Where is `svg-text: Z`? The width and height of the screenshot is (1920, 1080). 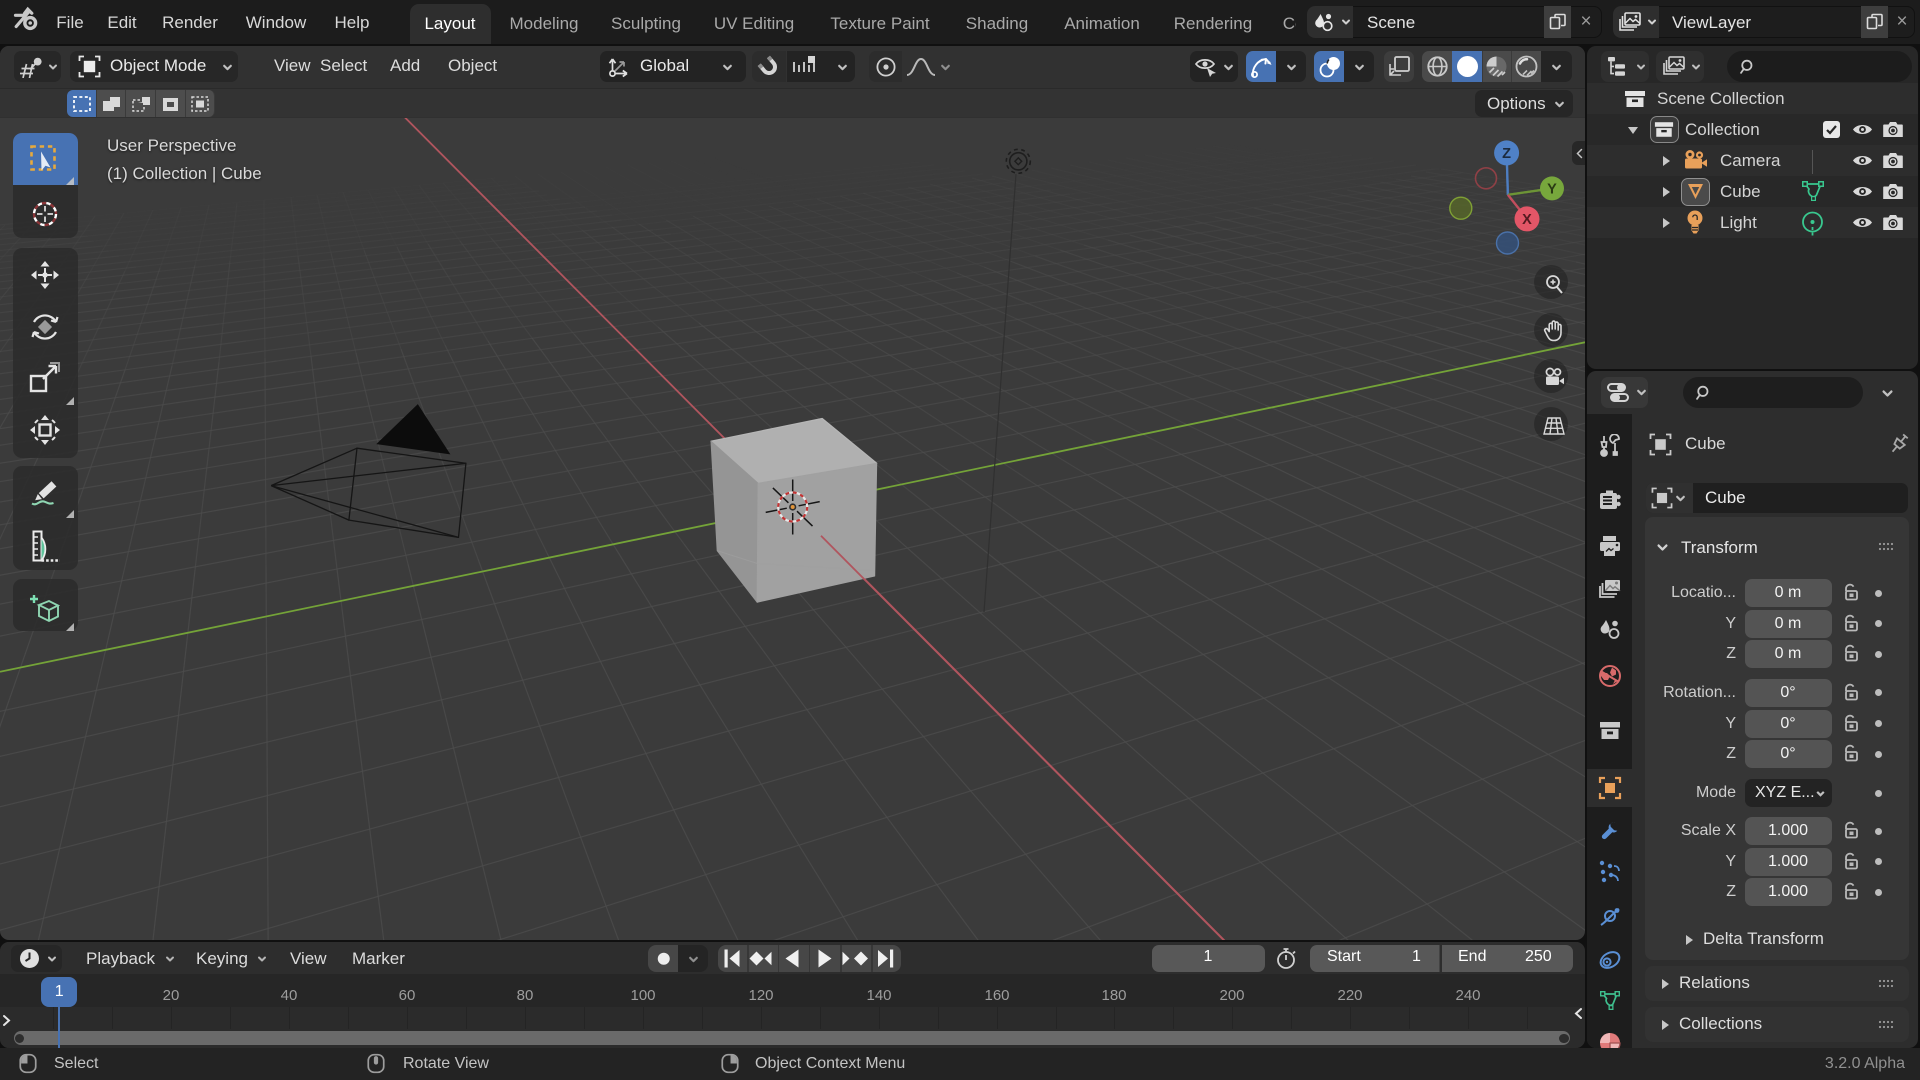
svg-text: Z is located at coordinates (1506, 154).